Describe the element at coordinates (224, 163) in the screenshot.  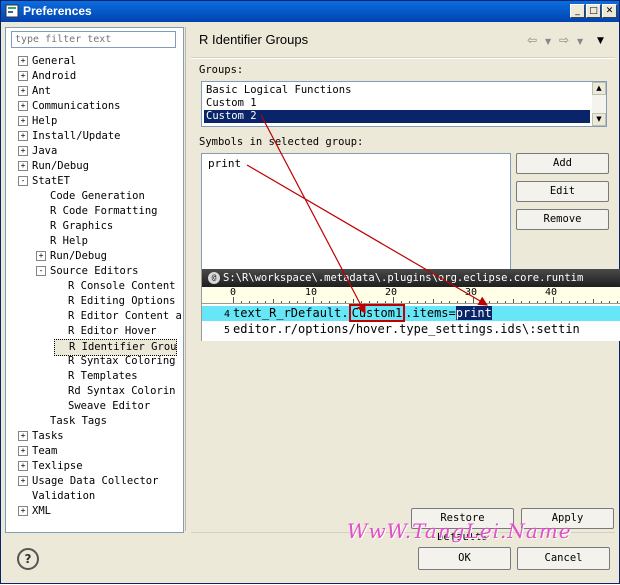
I see `symbol-item: print` at that location.